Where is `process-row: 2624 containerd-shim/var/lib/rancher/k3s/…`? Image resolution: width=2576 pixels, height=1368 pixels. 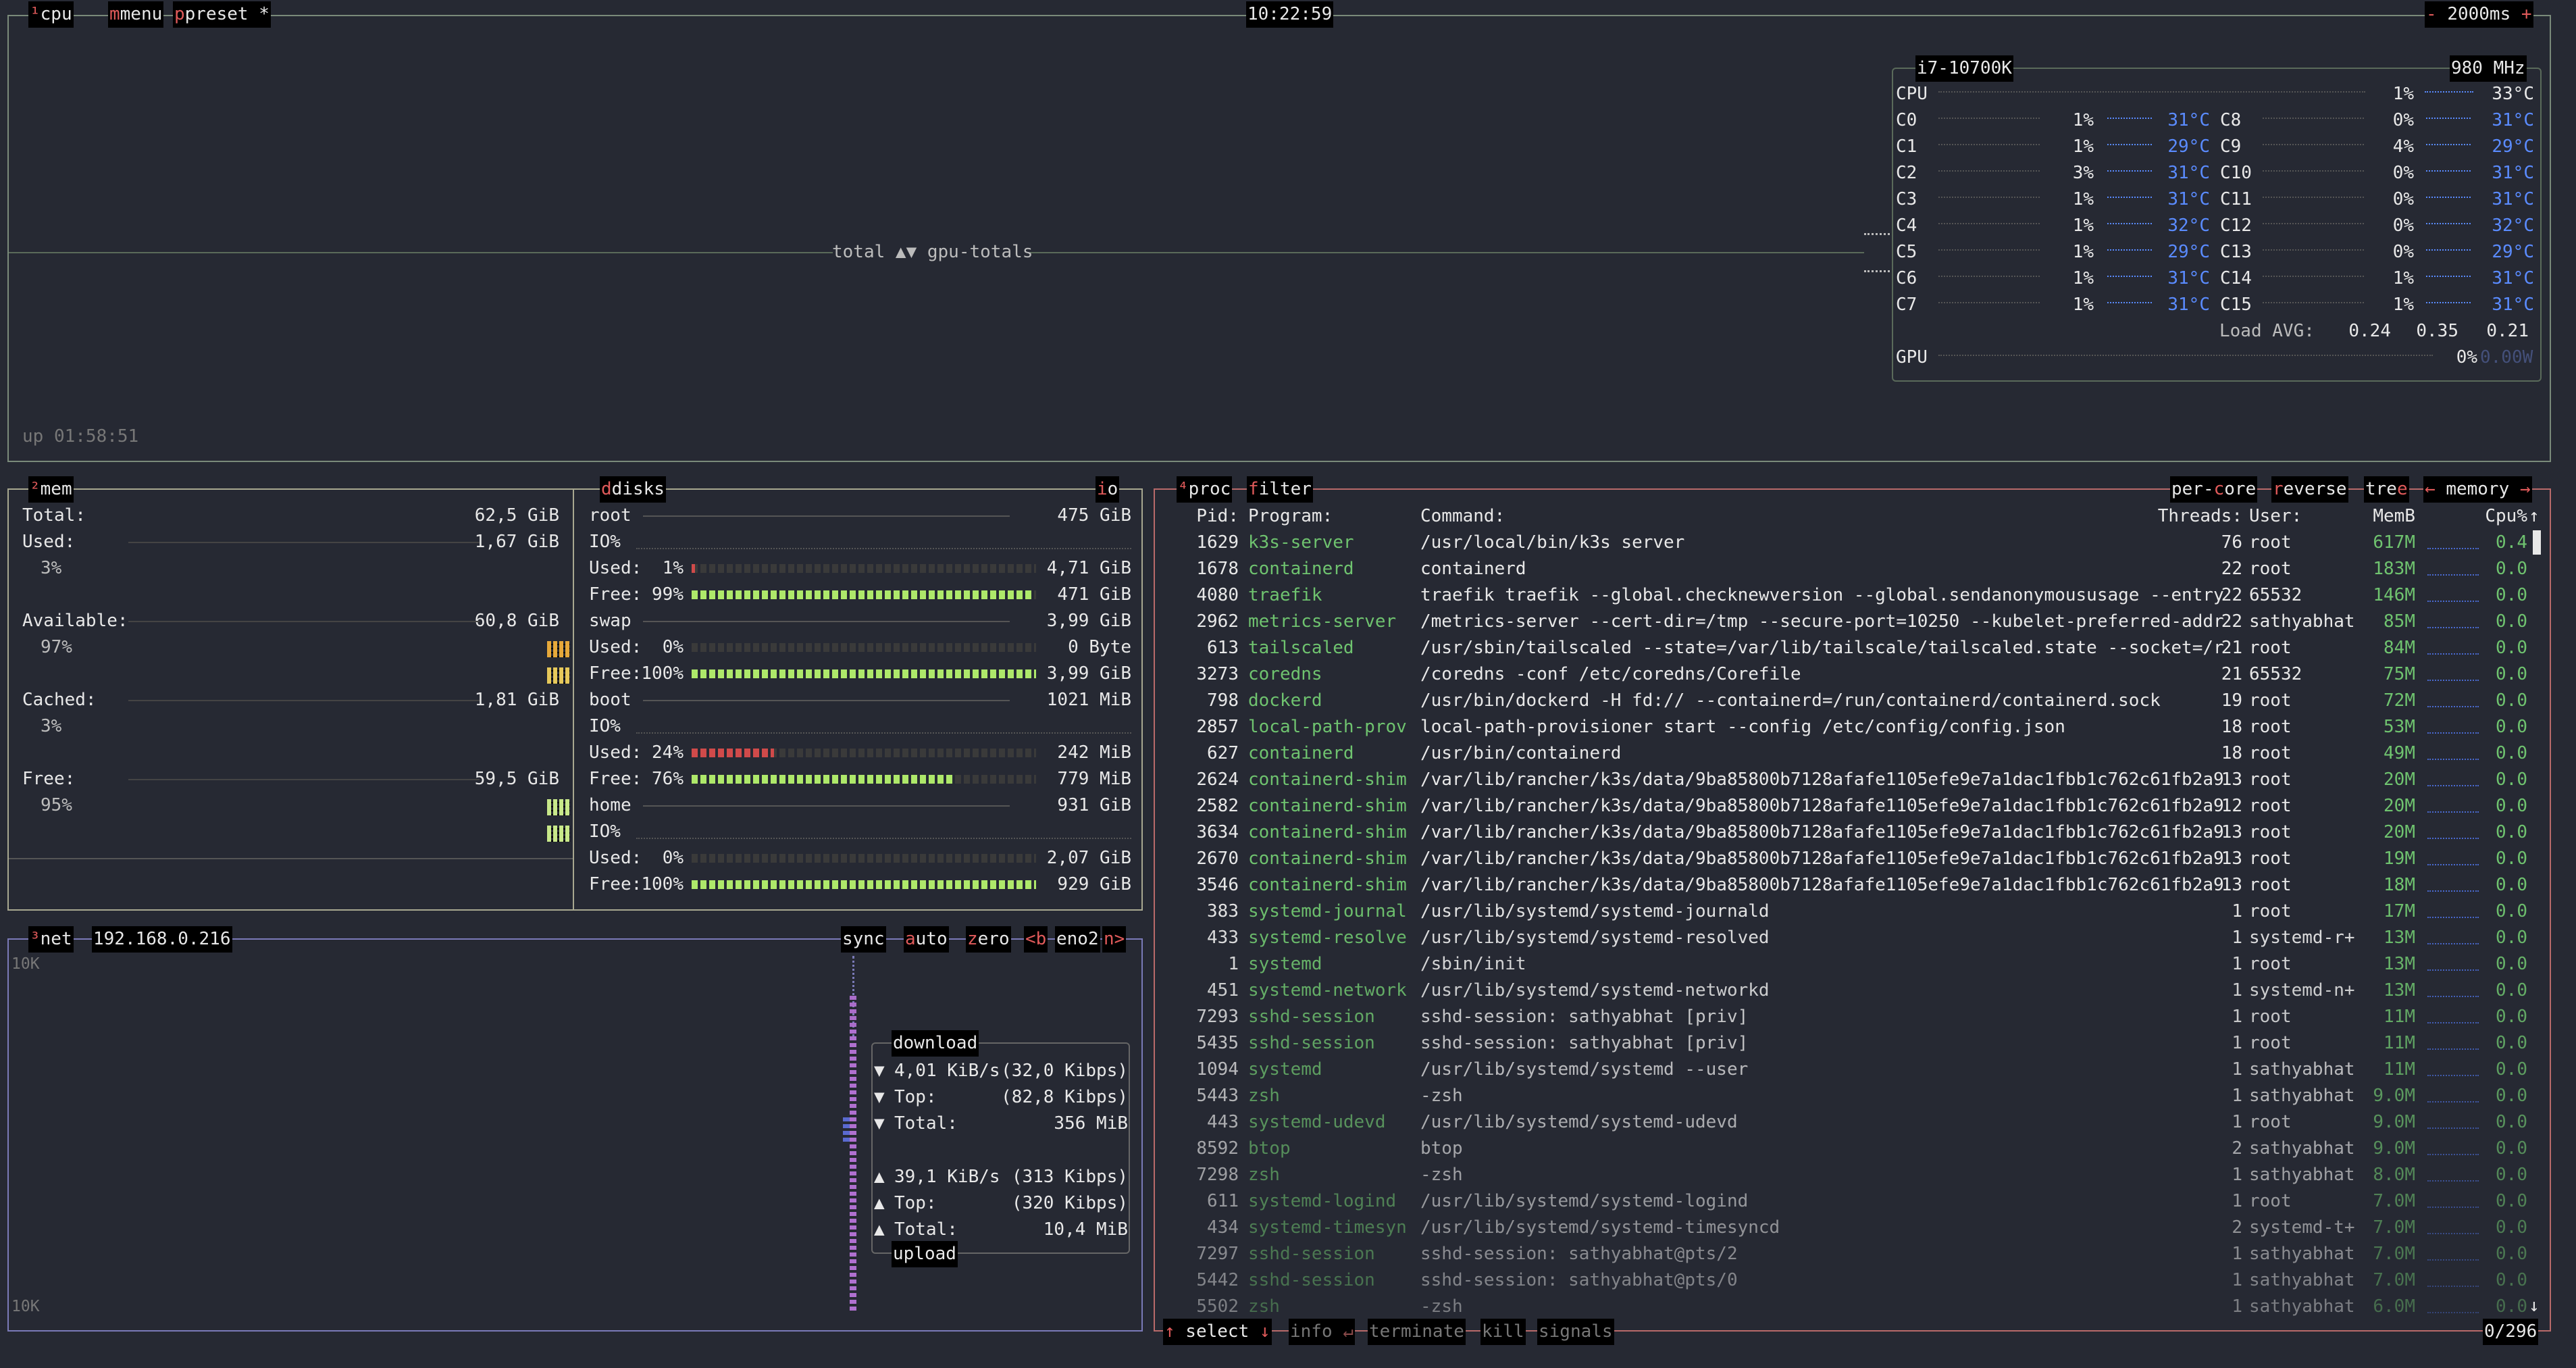 process-row: 2624 containerd-shim/var/lib/rancher/k3s/… is located at coordinates (1844, 780).